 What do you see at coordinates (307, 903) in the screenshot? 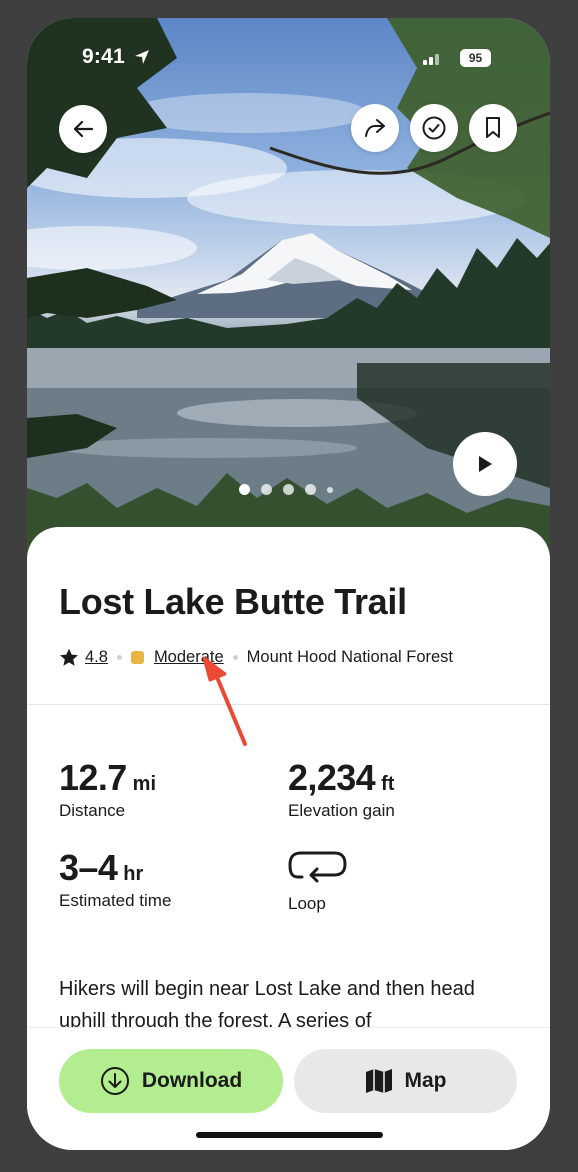
I see `route-type-label: Loop` at bounding box center [307, 903].